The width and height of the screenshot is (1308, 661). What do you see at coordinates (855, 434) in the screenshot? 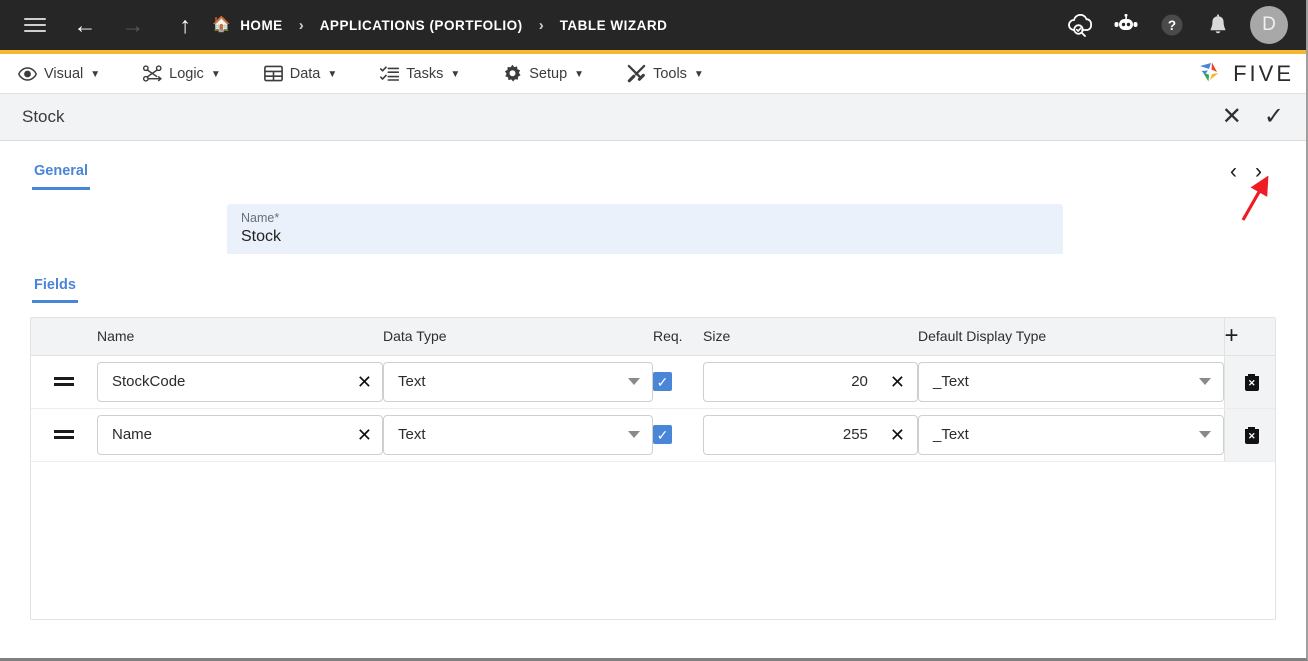
I see `size-value: 255` at bounding box center [855, 434].